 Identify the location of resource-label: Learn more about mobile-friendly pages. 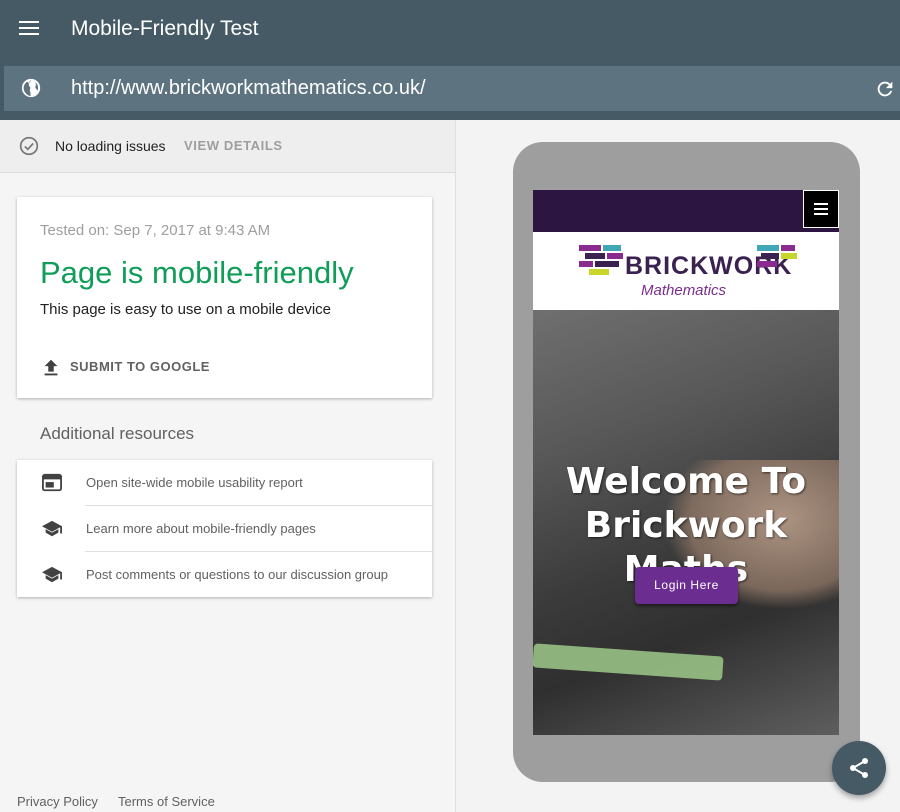
(201, 528).